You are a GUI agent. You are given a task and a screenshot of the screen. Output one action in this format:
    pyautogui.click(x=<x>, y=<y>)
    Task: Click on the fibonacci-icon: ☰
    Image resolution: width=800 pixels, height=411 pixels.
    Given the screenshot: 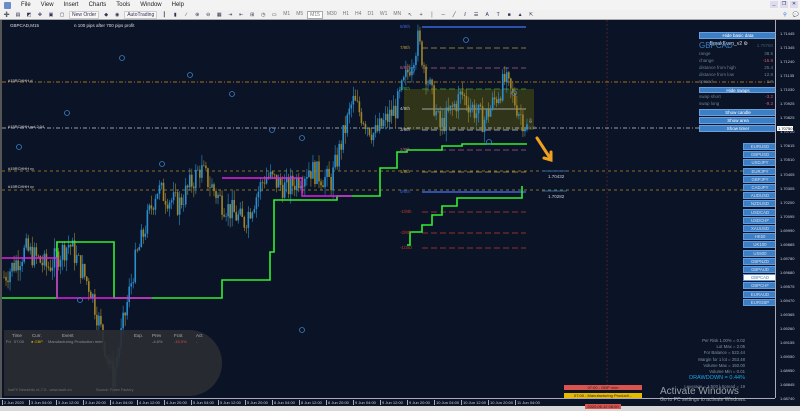 What is the action you would take?
    pyautogui.click(x=476, y=15)
    